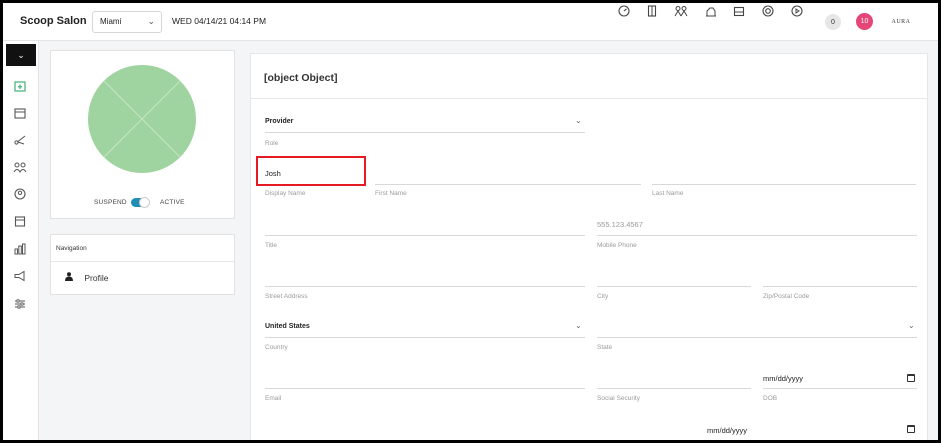  What do you see at coordinates (624, 11) in the screenshot?
I see `speedometer-icon` at bounding box center [624, 11].